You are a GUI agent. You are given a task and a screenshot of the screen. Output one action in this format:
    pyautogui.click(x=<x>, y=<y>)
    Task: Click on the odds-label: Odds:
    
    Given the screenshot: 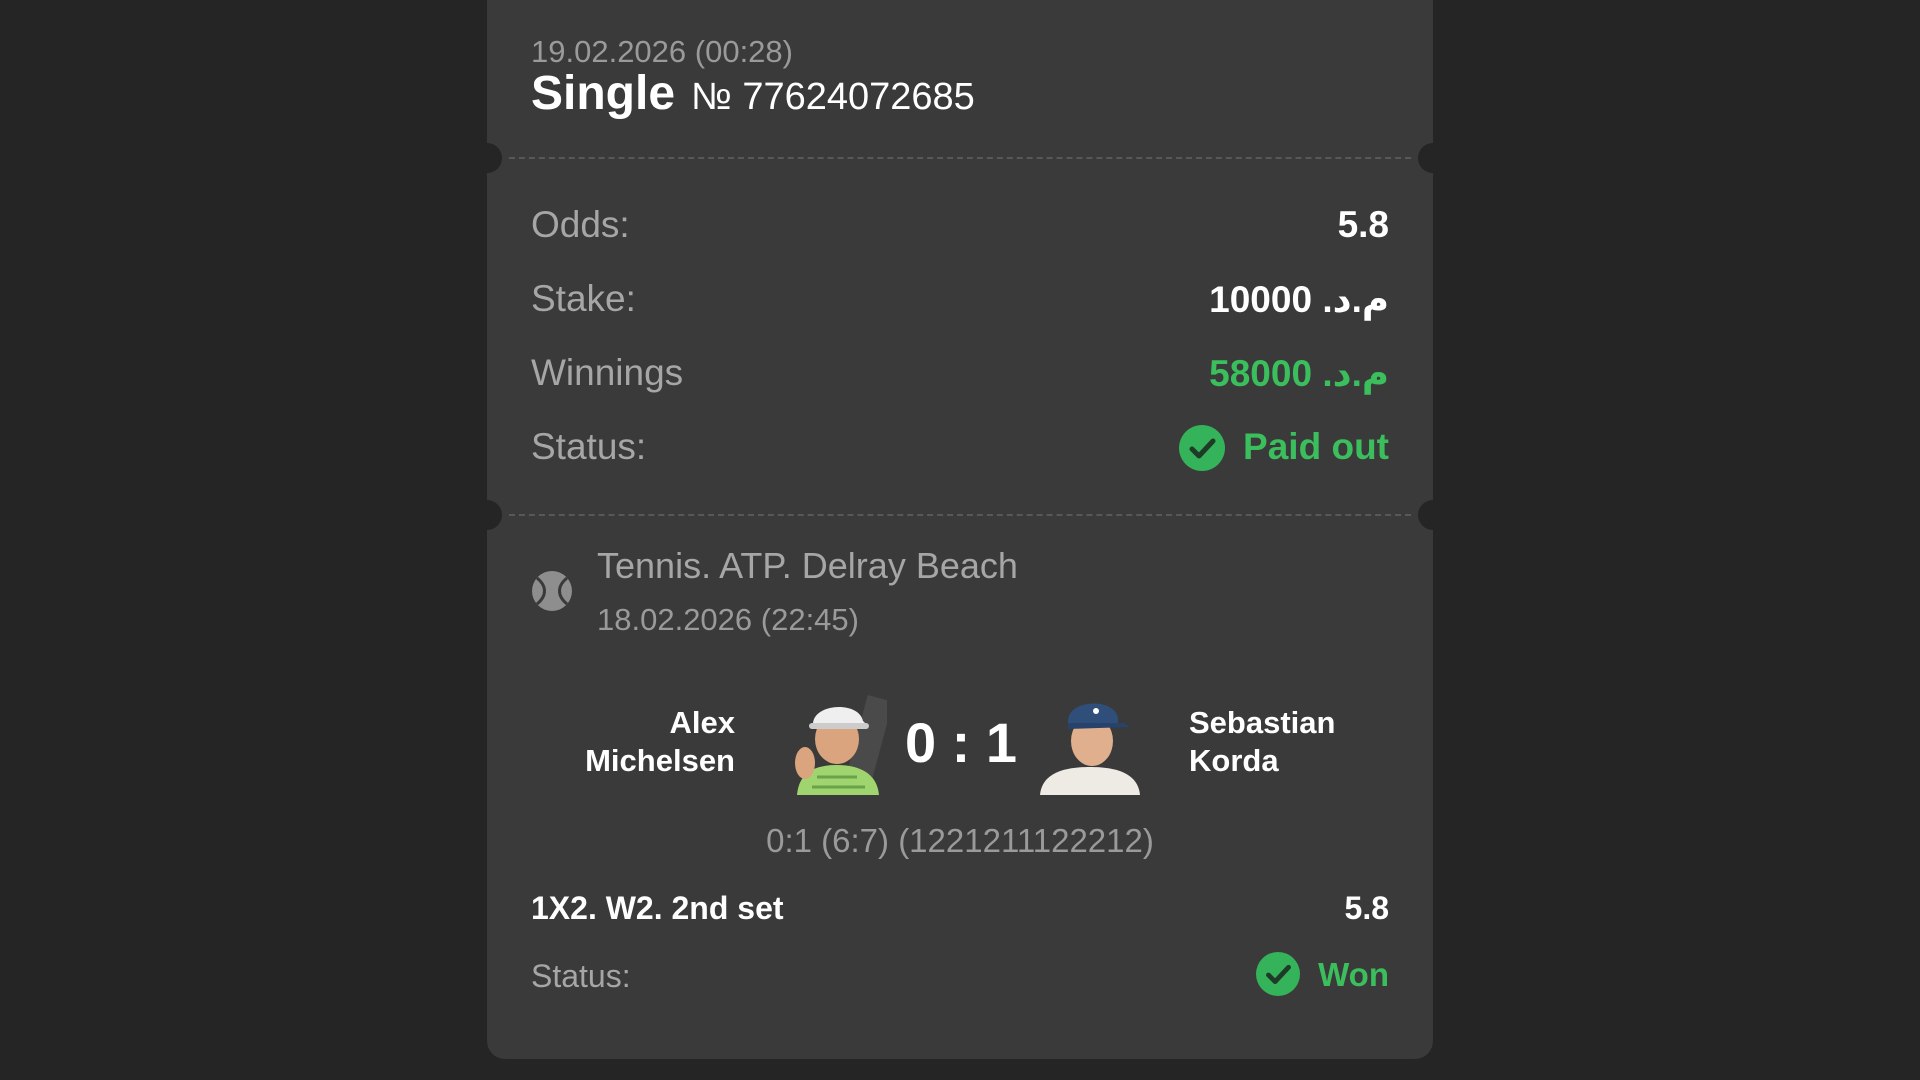 What is the action you would take?
    pyautogui.click(x=580, y=224)
    